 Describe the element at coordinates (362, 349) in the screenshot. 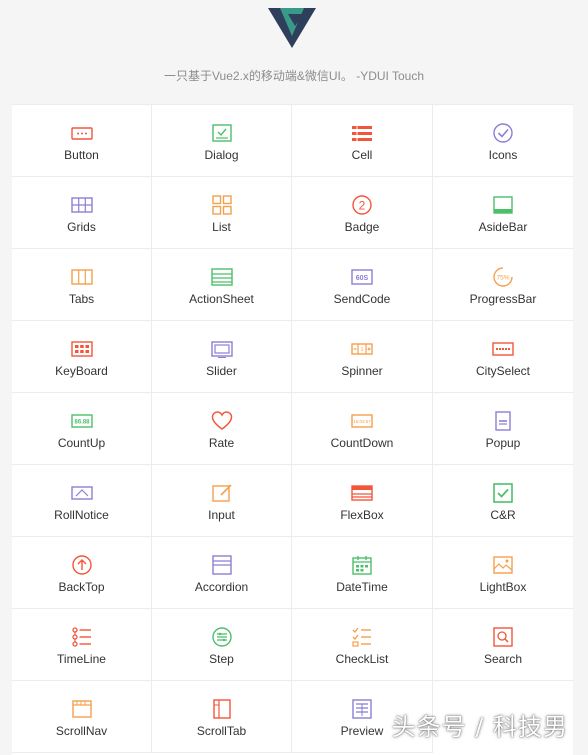

I see `spinner-icon: 1` at that location.